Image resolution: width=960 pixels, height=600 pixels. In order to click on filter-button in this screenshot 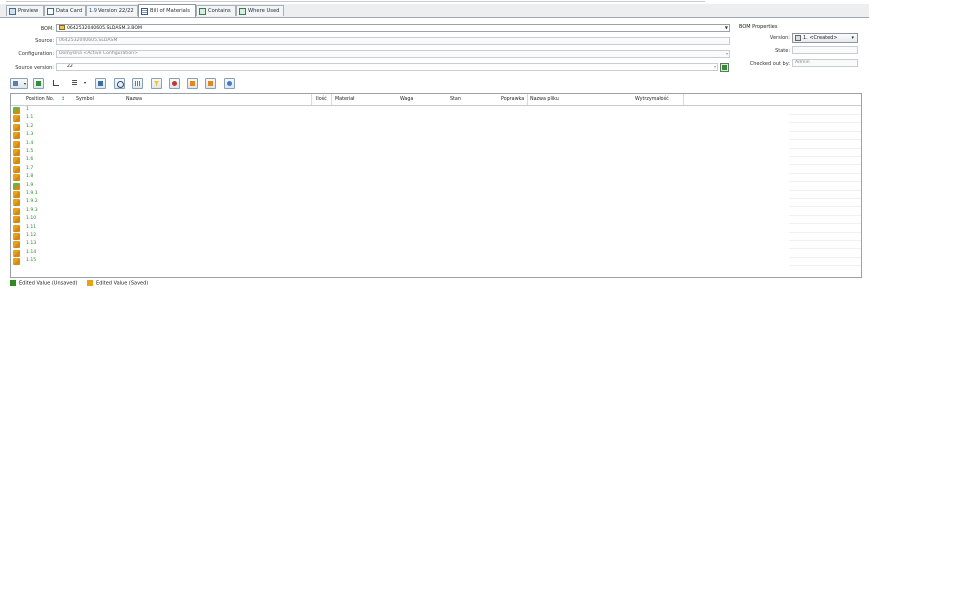, I will do `click(156, 83)`.